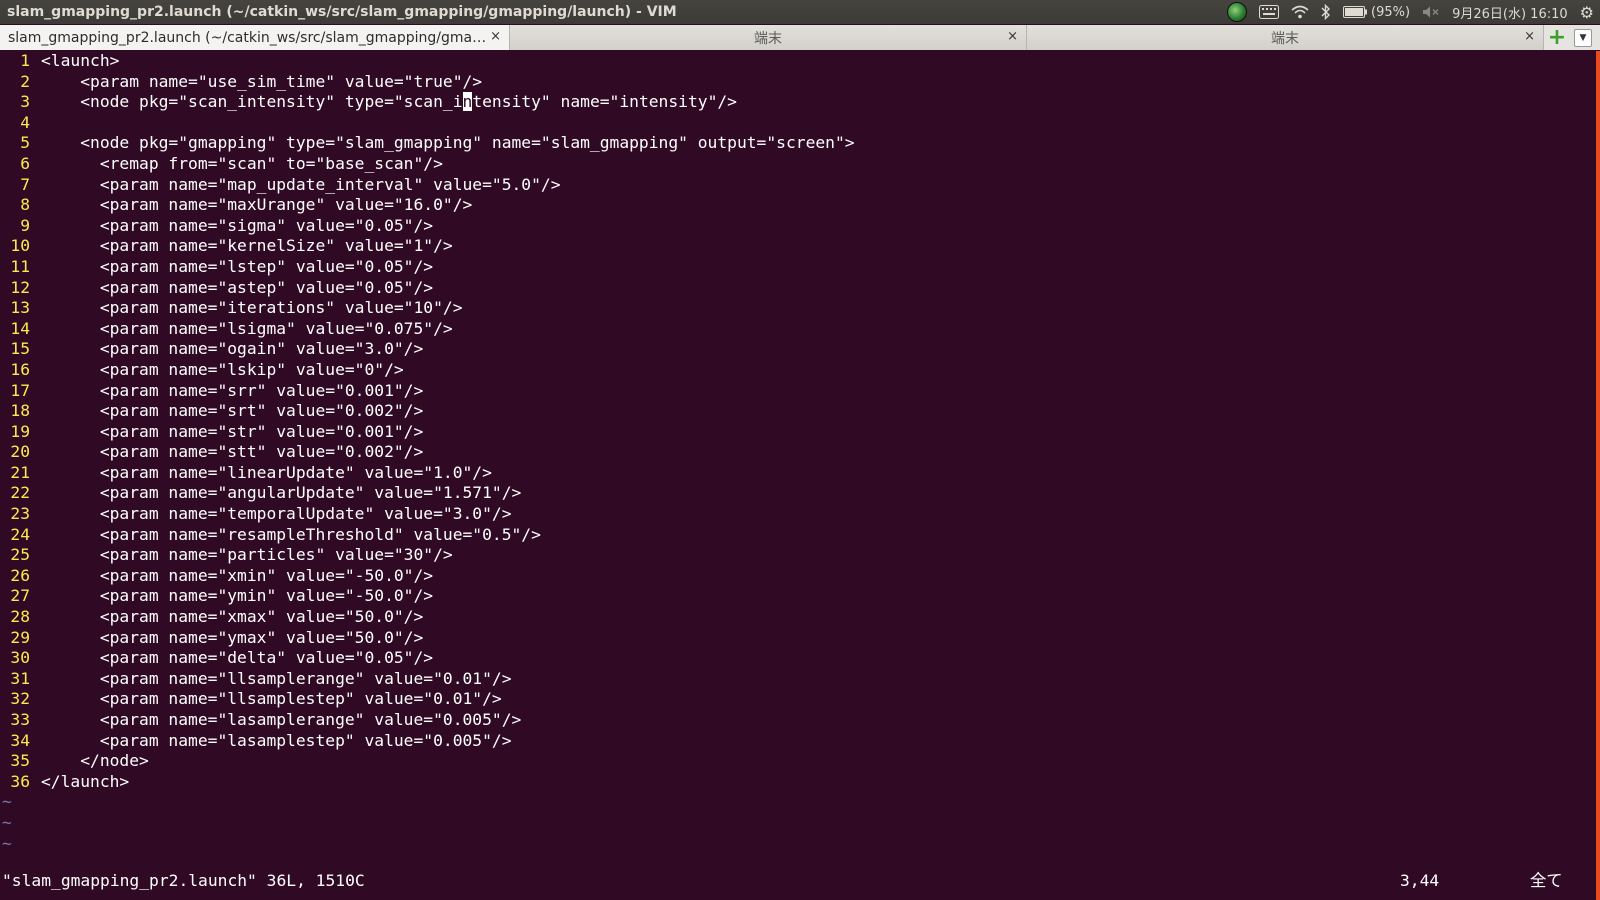 This screenshot has height=900, width=1600. I want to click on code-line: 15 <param name="ogain" value="3.0"/>, so click(798, 349).